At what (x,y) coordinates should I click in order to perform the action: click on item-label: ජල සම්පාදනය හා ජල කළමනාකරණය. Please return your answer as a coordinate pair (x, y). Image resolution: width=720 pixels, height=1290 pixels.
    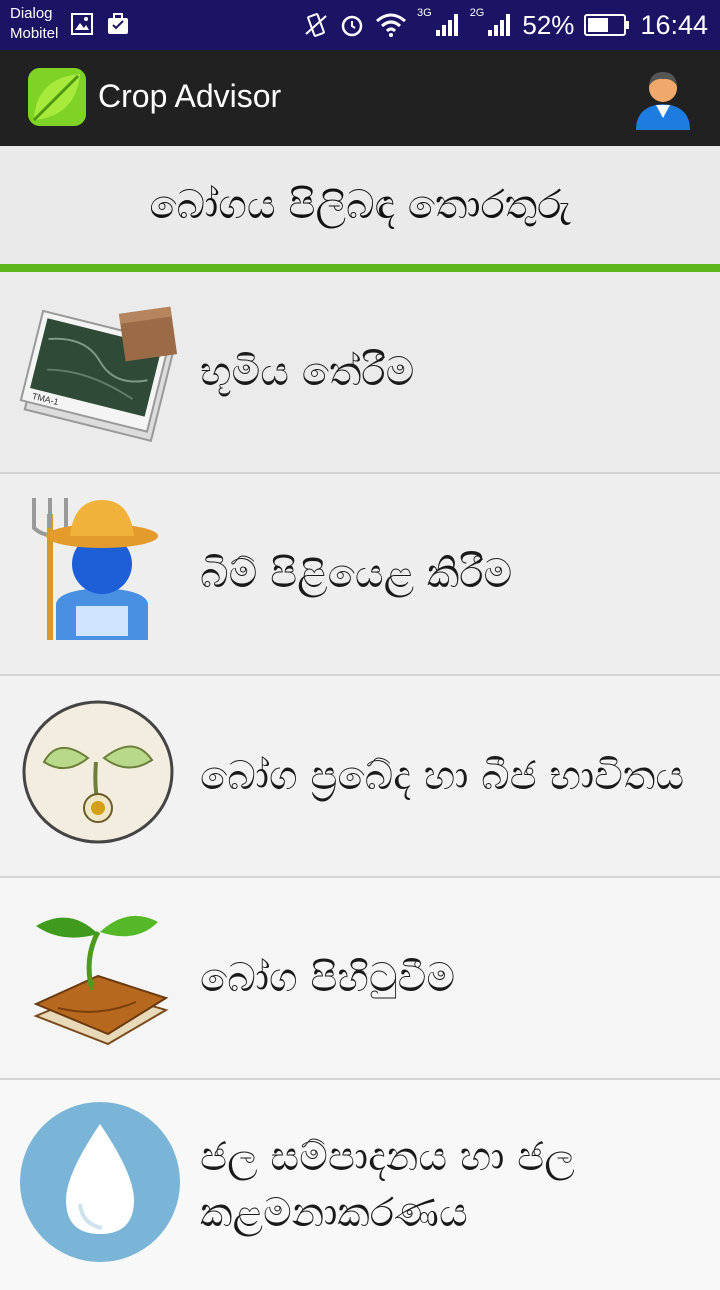
    Looking at the image, I should click on (387, 1185).